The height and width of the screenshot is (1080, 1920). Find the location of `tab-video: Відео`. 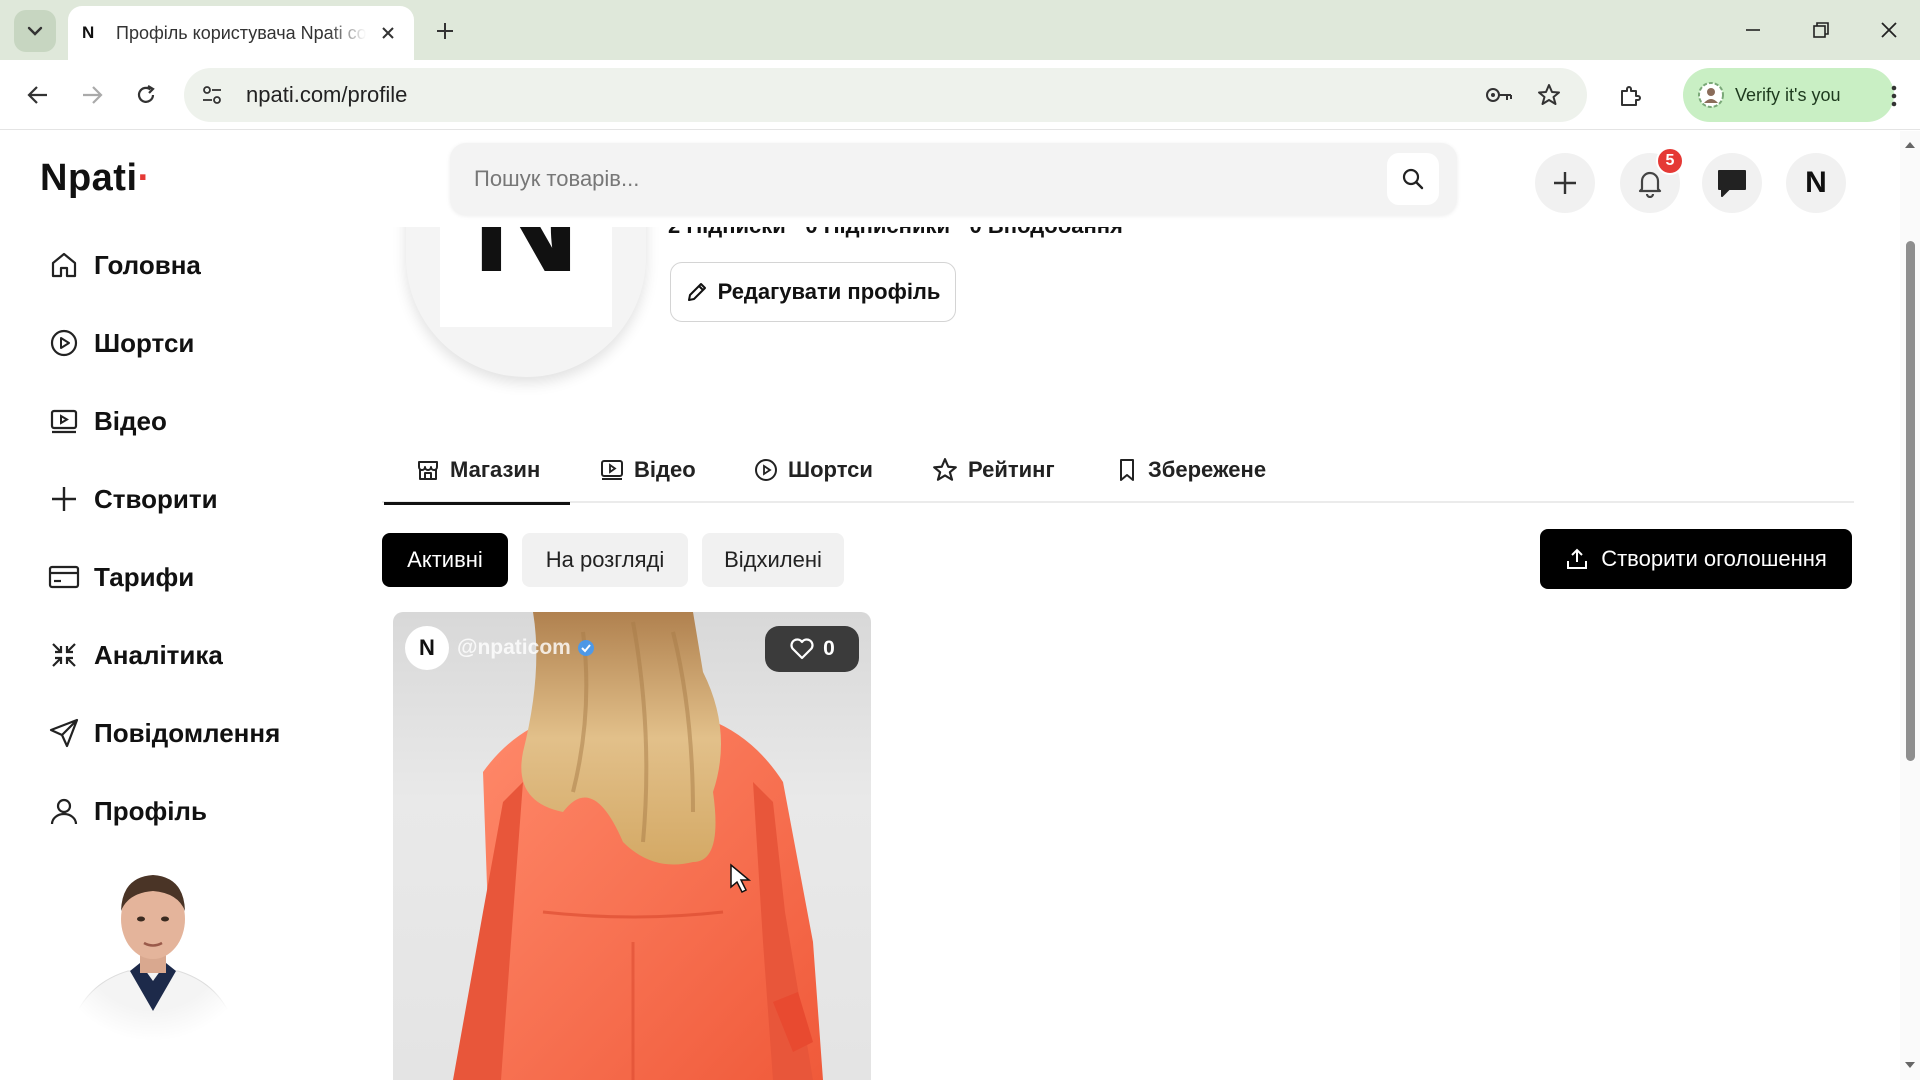

tab-video: Відео is located at coordinates (648, 470).